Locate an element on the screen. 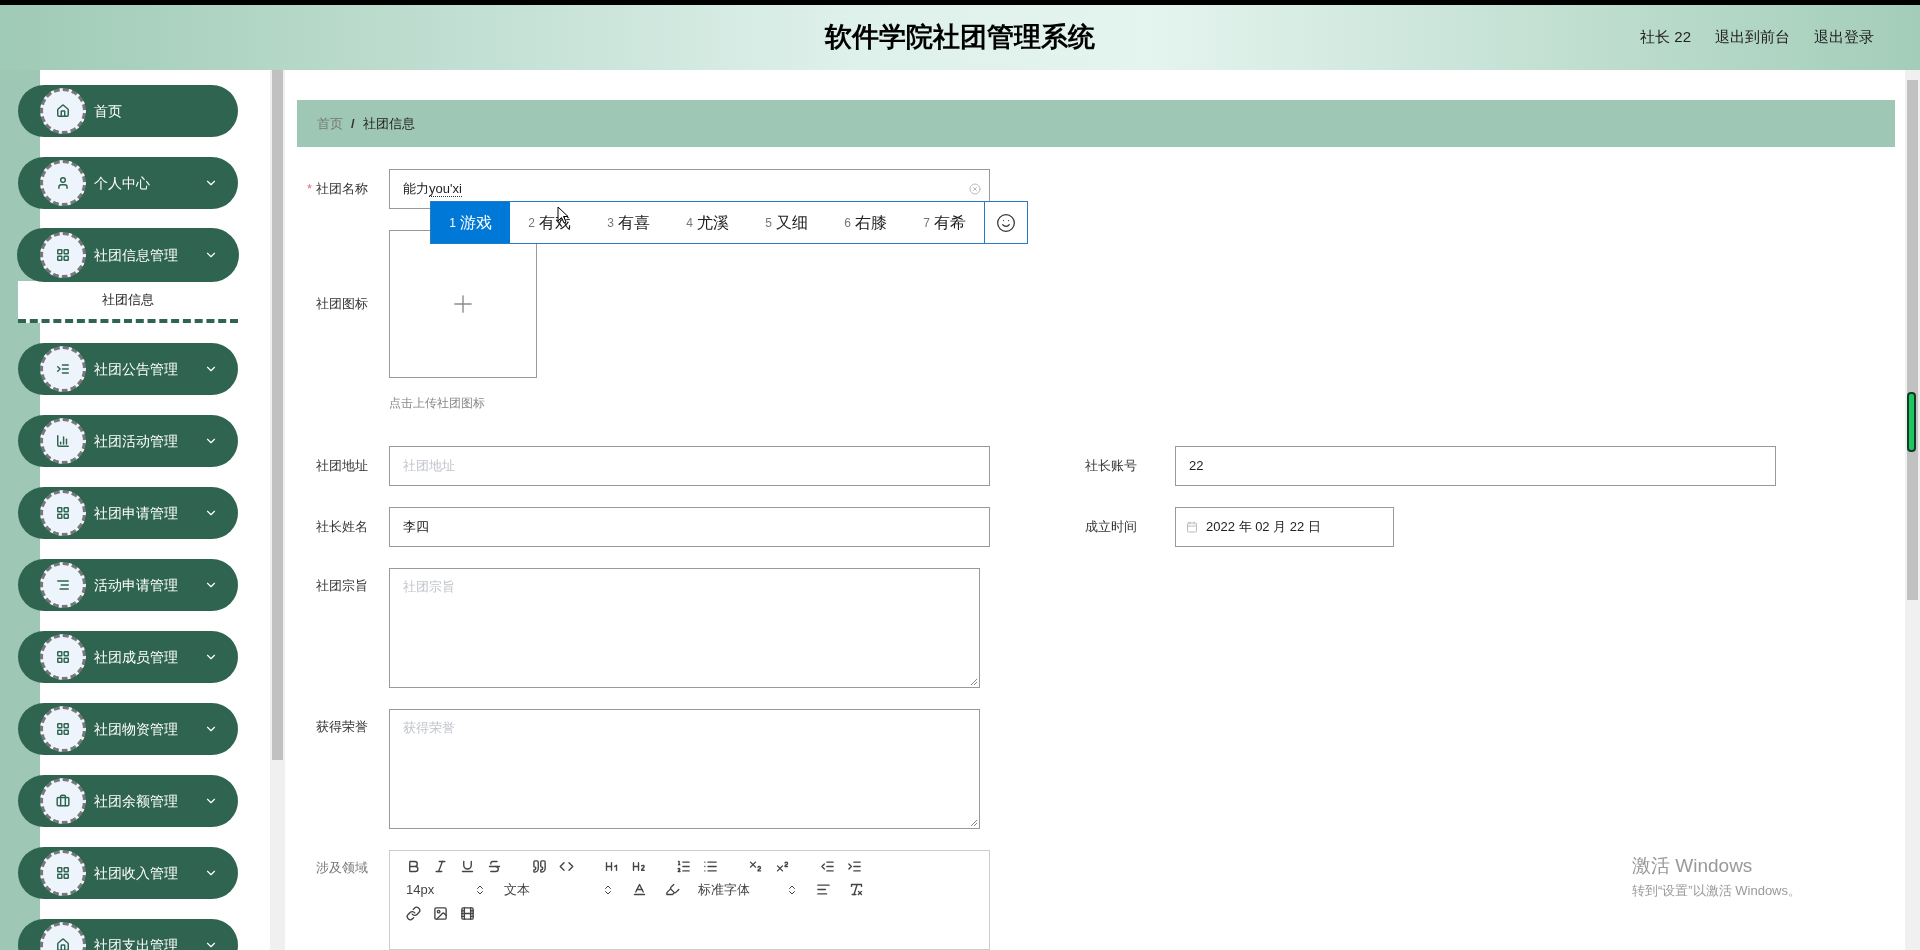  header-link: 社长 22 is located at coordinates (1665, 37).